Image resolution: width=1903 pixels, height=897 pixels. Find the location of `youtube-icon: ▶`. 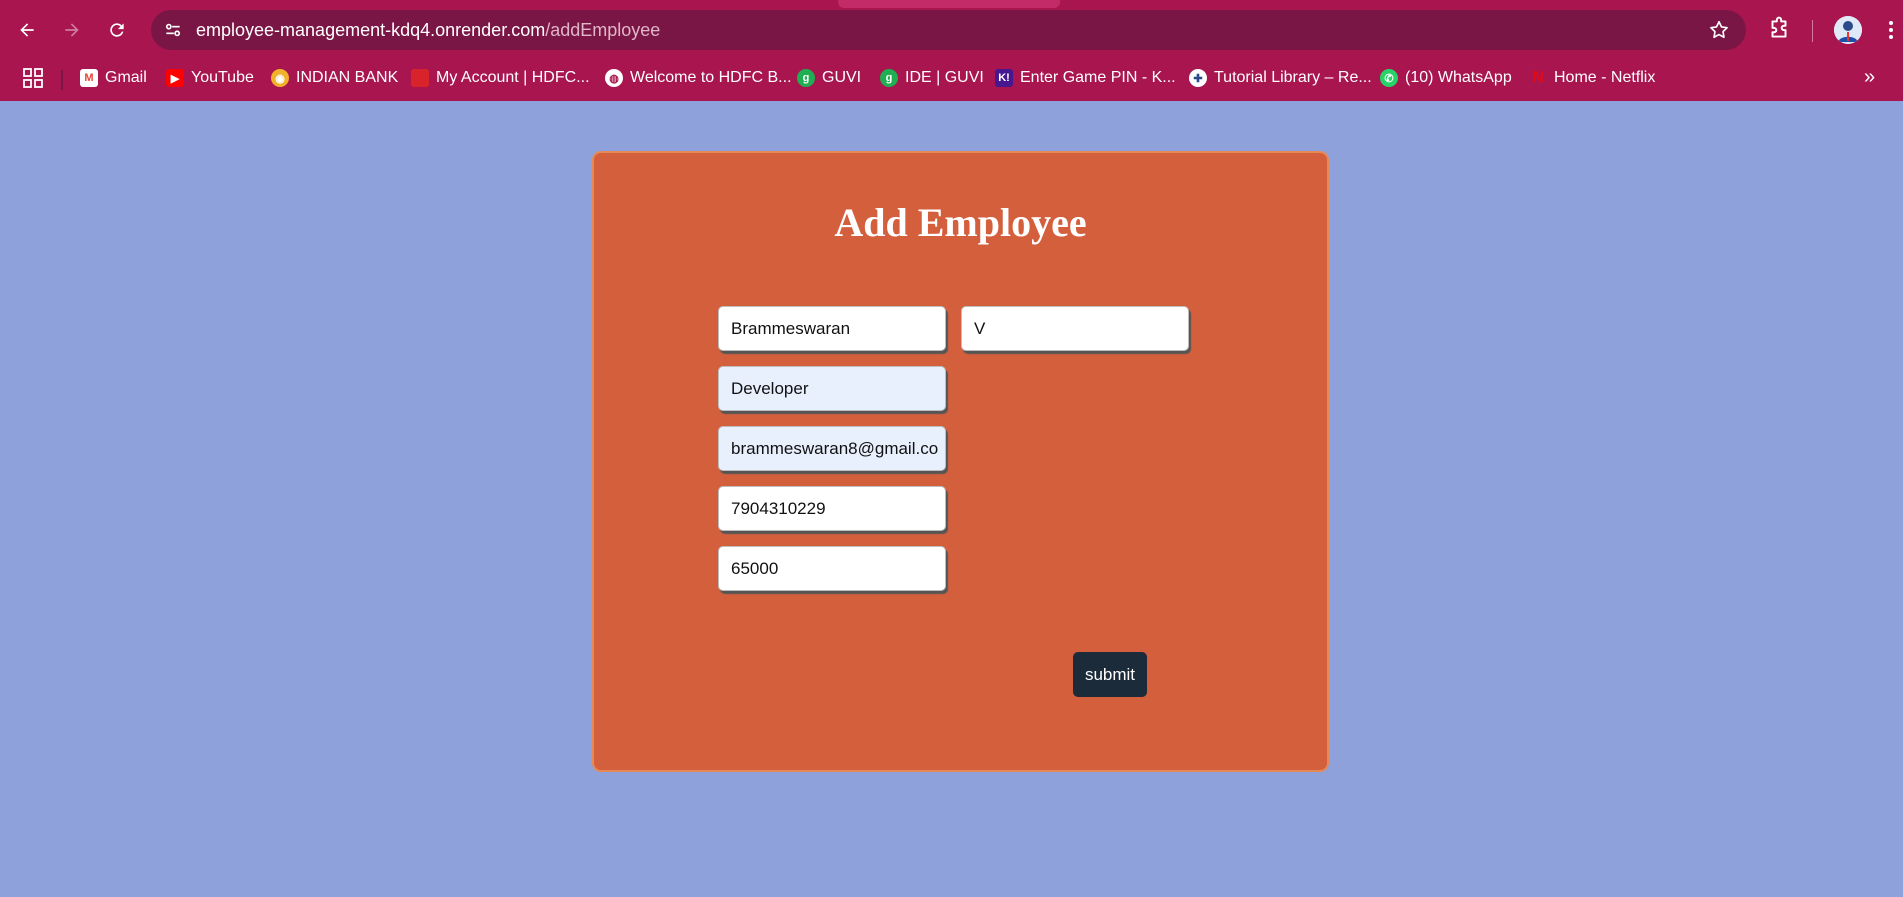

youtube-icon: ▶ is located at coordinates (175, 78).